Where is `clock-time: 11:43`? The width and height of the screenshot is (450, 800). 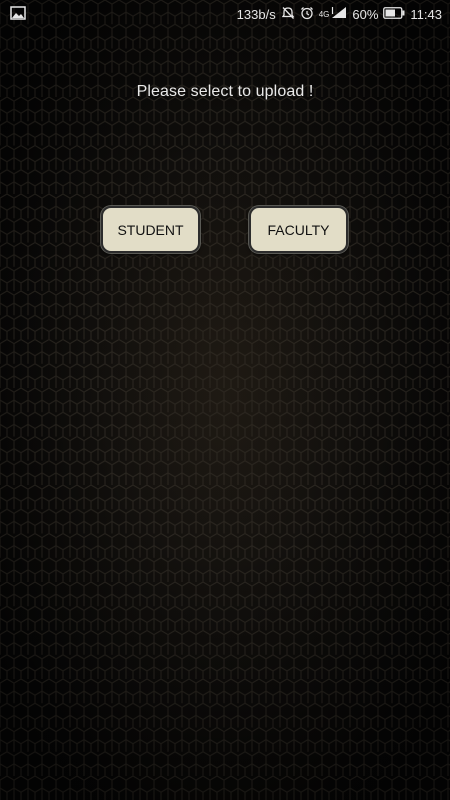 clock-time: 11:43 is located at coordinates (426, 14).